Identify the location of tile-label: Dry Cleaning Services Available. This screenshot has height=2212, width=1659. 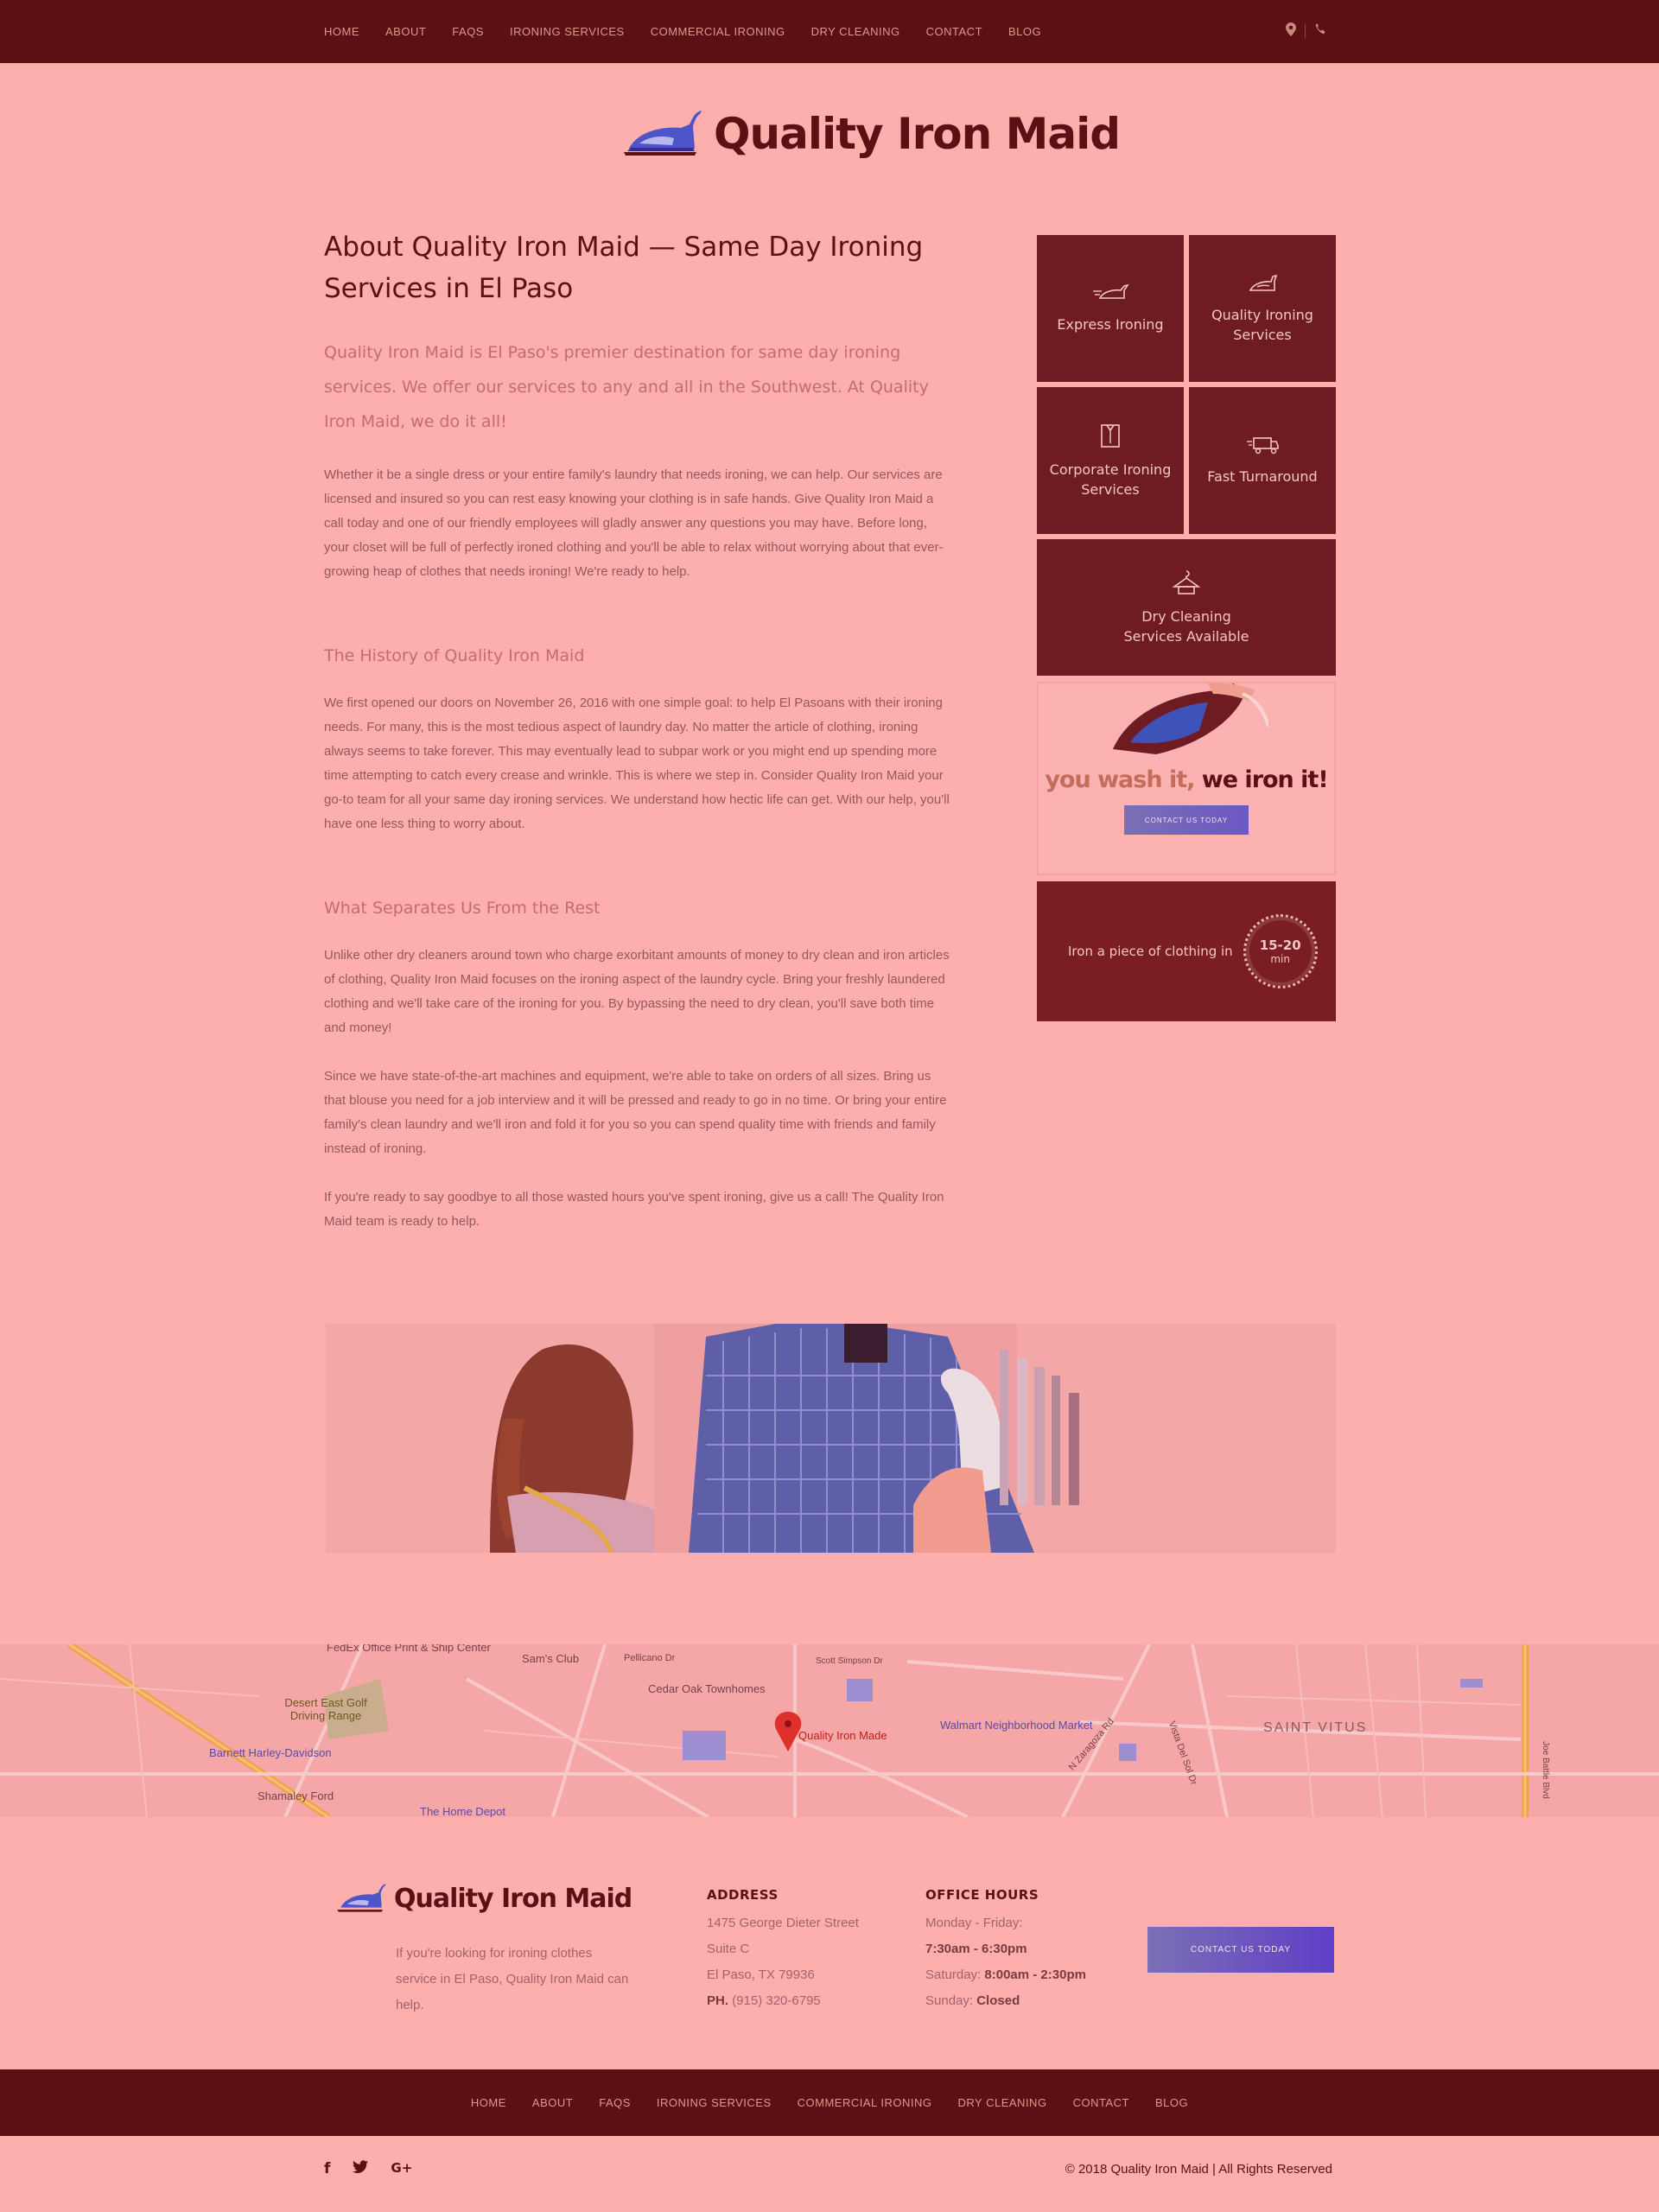
(1186, 626).